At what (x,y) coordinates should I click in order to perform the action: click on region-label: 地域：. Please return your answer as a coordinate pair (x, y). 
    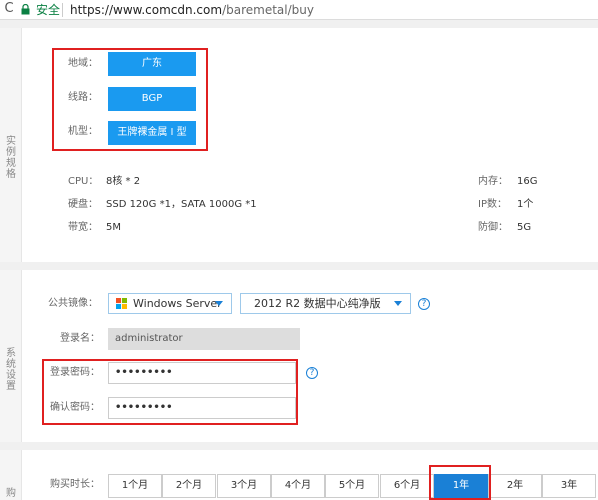
    Looking at the image, I should click on (83, 63).